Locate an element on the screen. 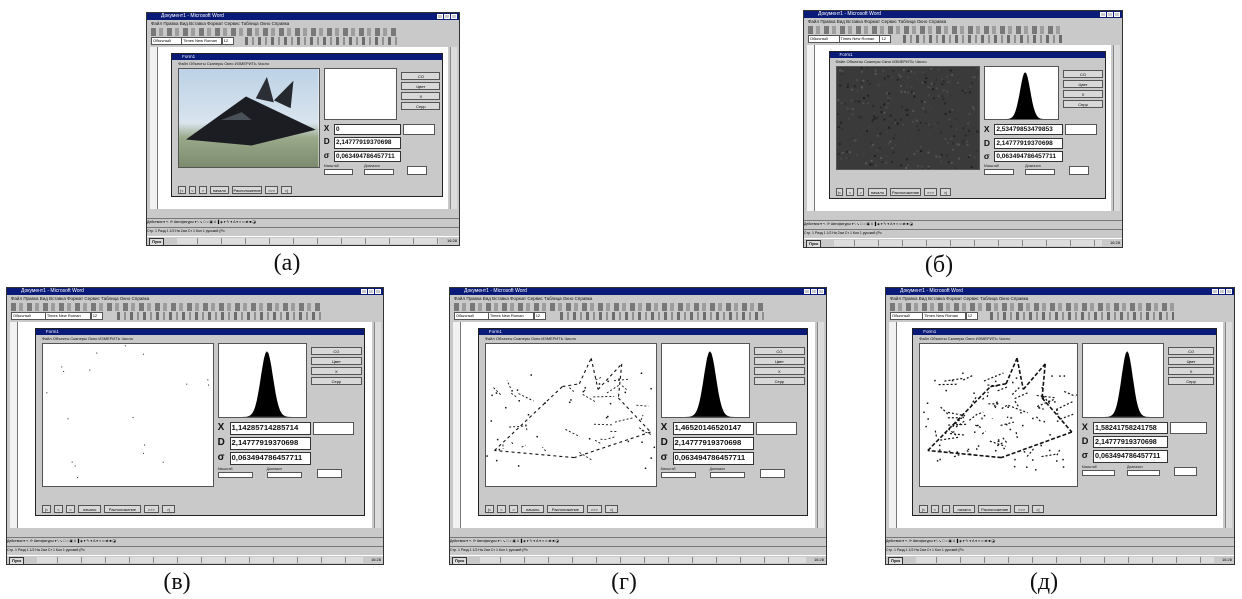 The image size is (1242, 599). x-value-field: 1,58241758241758 is located at coordinates (1130, 428).